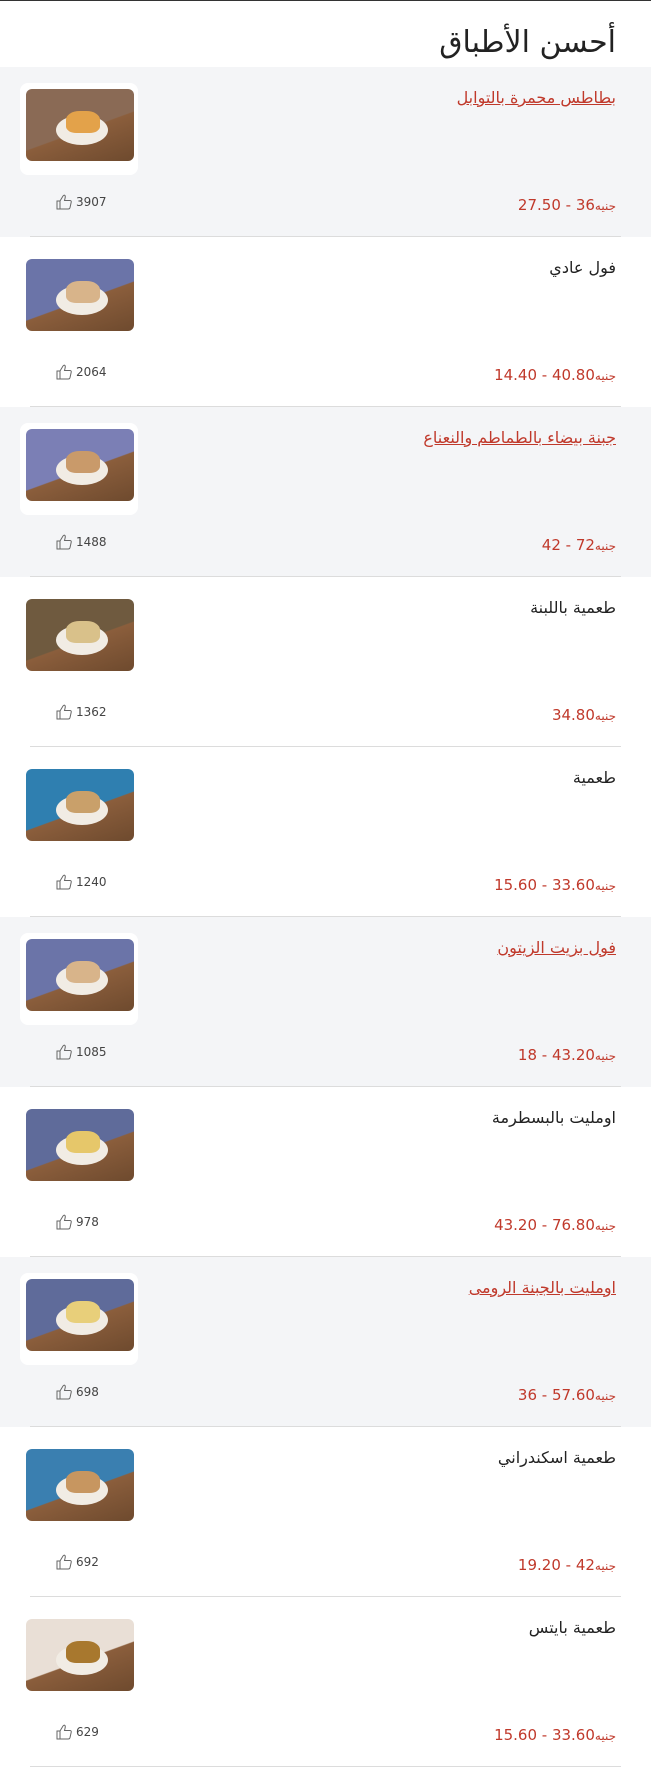 The width and height of the screenshot is (651, 1767). Describe the element at coordinates (554, 1118) in the screenshot. I see `dish-name: اومليت بالبسطرمة` at that location.